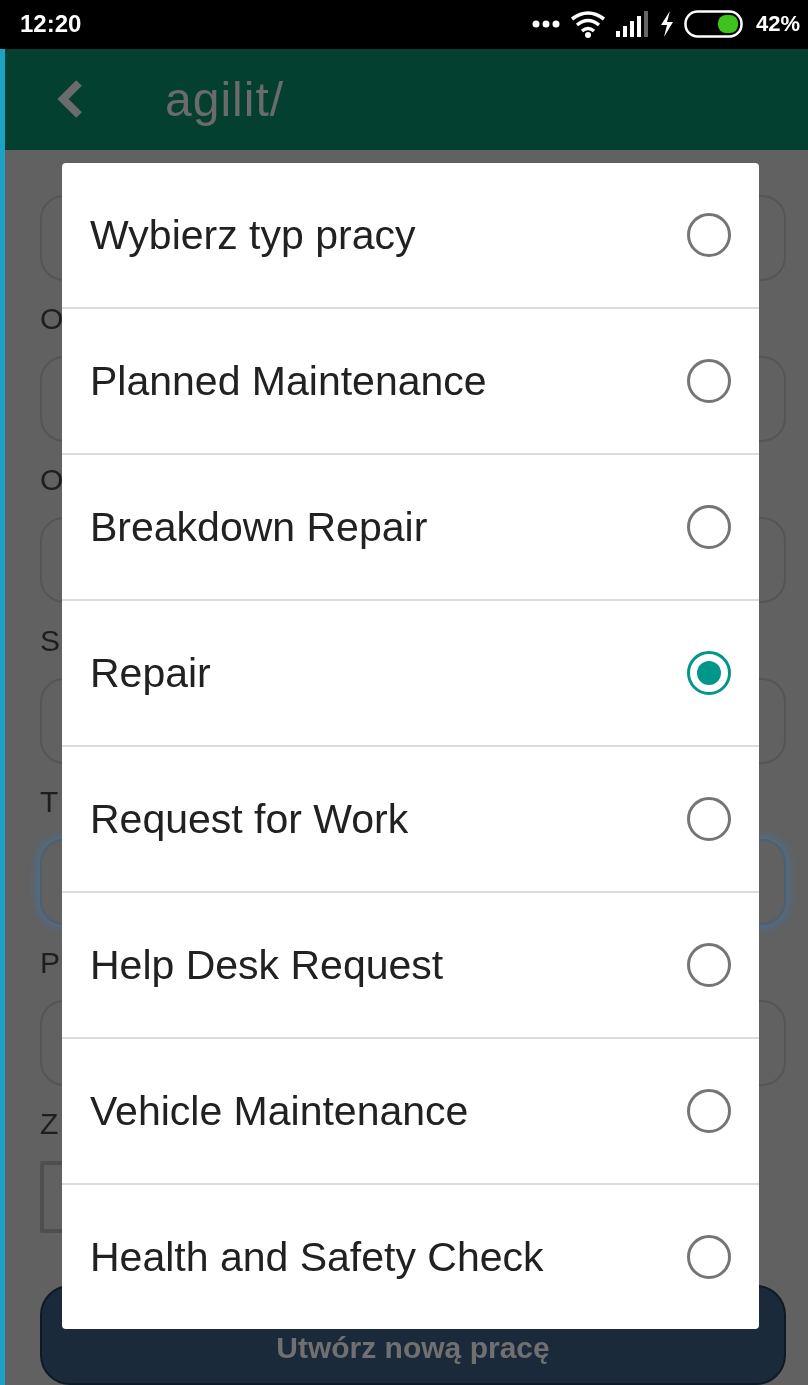  Describe the element at coordinates (410, 964) in the screenshot. I see `option-item: Help Desk Request` at that location.